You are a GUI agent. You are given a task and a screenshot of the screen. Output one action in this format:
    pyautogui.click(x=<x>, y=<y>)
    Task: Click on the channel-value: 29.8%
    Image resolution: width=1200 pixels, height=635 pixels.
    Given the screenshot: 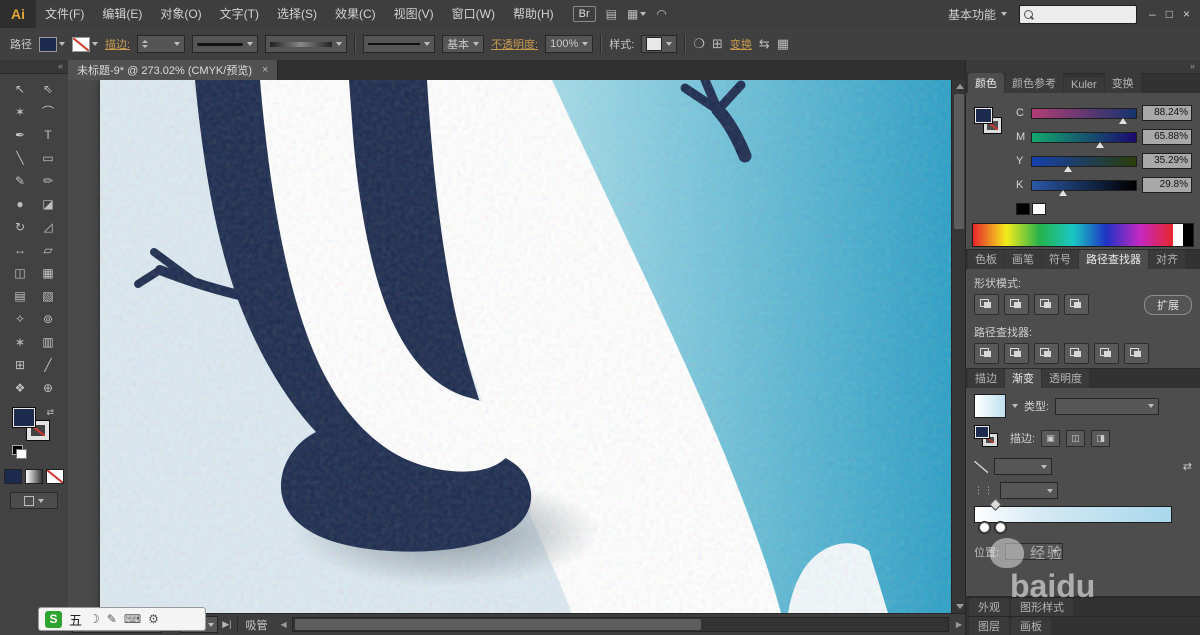 What is the action you would take?
    pyautogui.click(x=1166, y=185)
    